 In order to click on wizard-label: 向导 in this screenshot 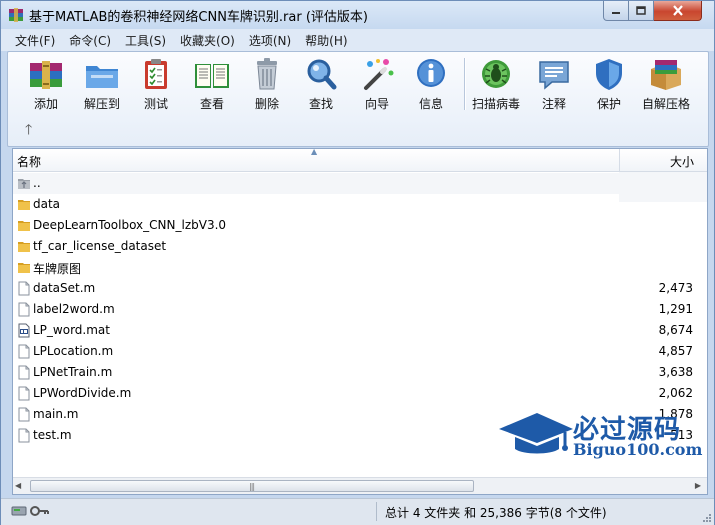, I will do `click(376, 104)`.